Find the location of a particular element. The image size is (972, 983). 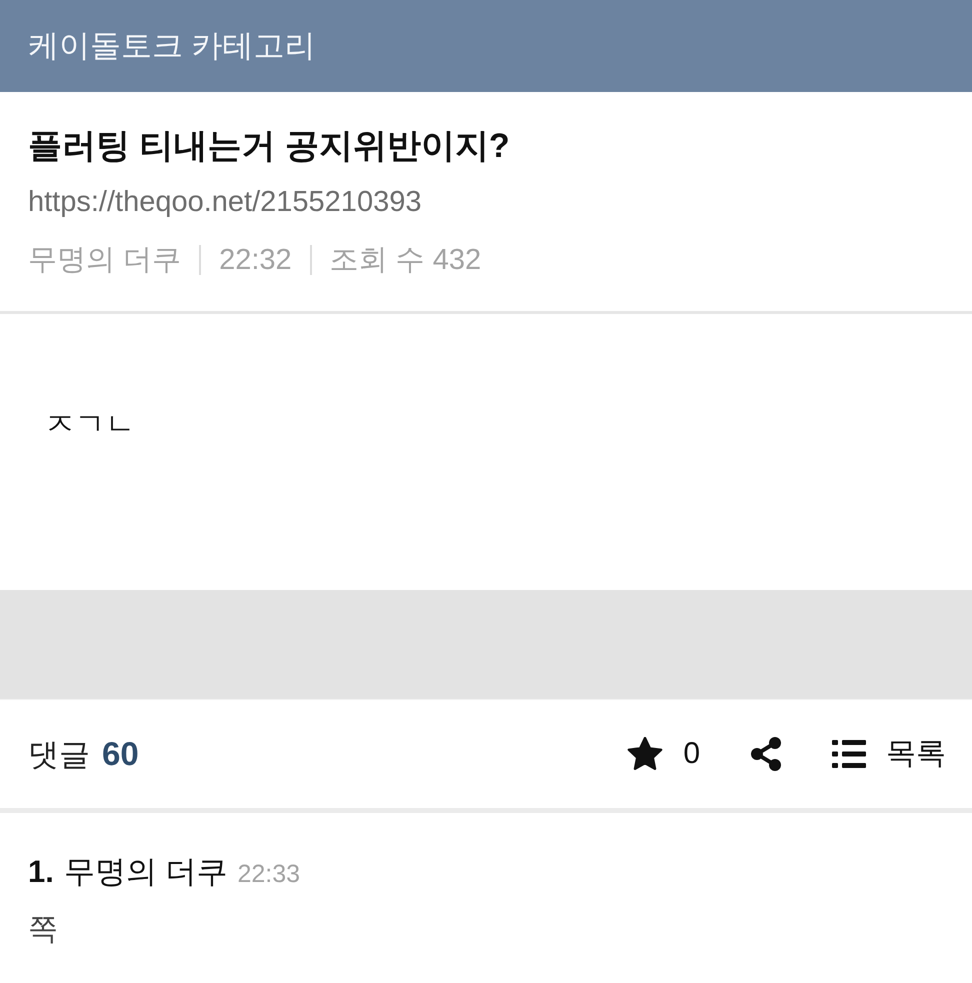

post-time: 22:32 is located at coordinates (255, 260).